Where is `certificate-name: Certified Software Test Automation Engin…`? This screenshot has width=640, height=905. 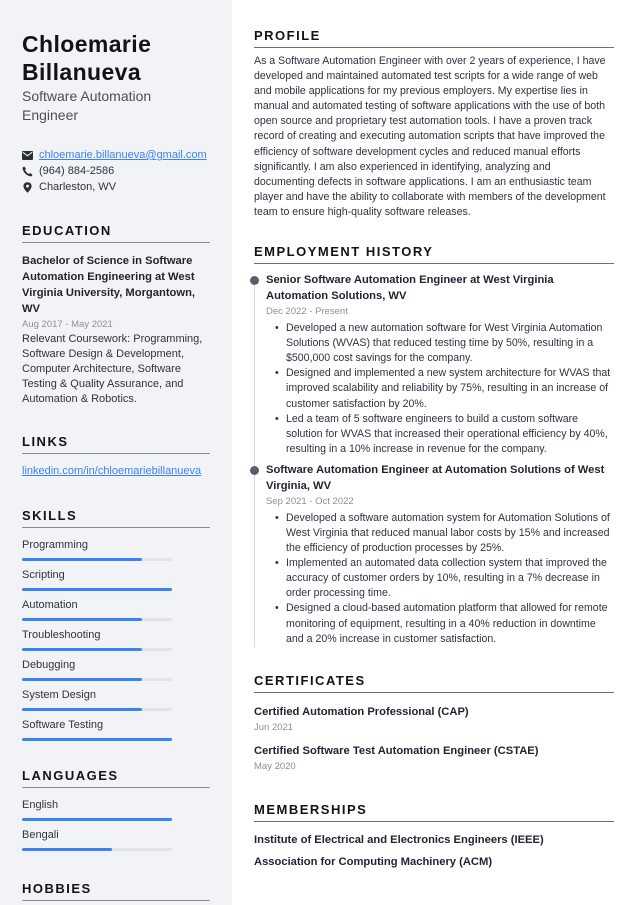 certificate-name: Certified Software Test Automation Engin… is located at coordinates (396, 750).